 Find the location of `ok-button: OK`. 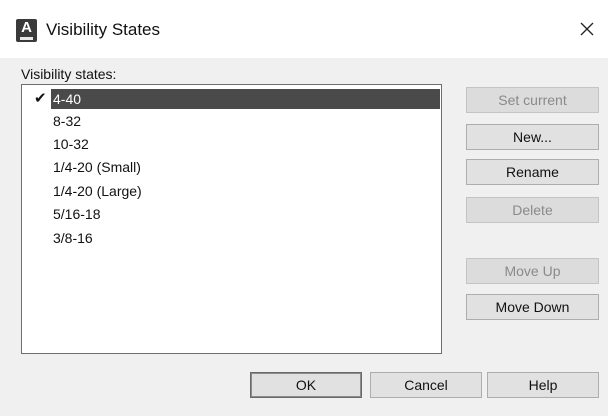

ok-button: OK is located at coordinates (306, 385).